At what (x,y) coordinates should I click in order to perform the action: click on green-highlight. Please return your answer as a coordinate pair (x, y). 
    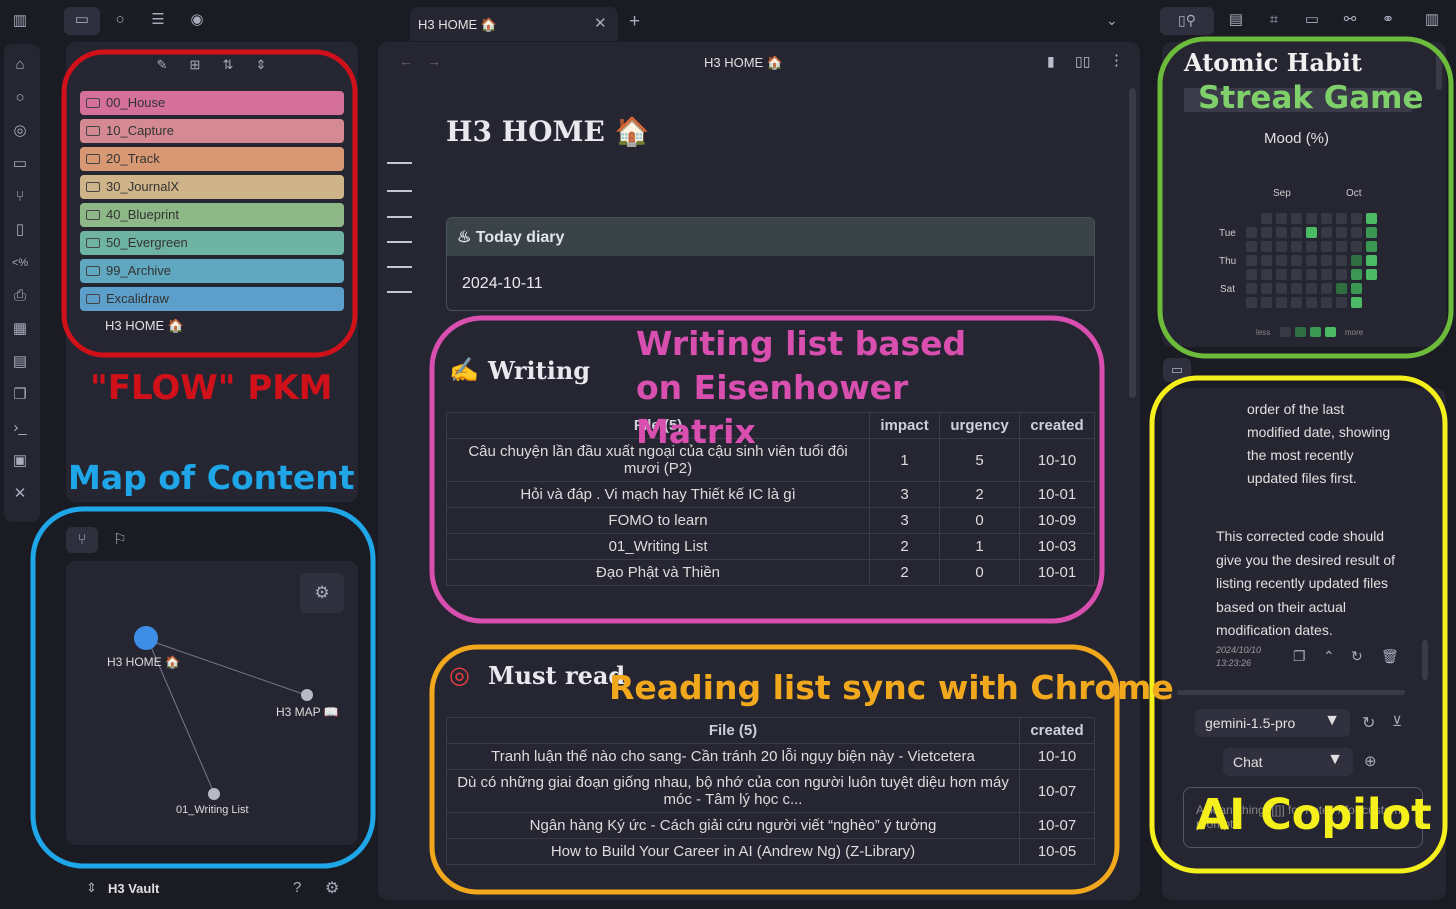
    Looking at the image, I should click on (1305, 197).